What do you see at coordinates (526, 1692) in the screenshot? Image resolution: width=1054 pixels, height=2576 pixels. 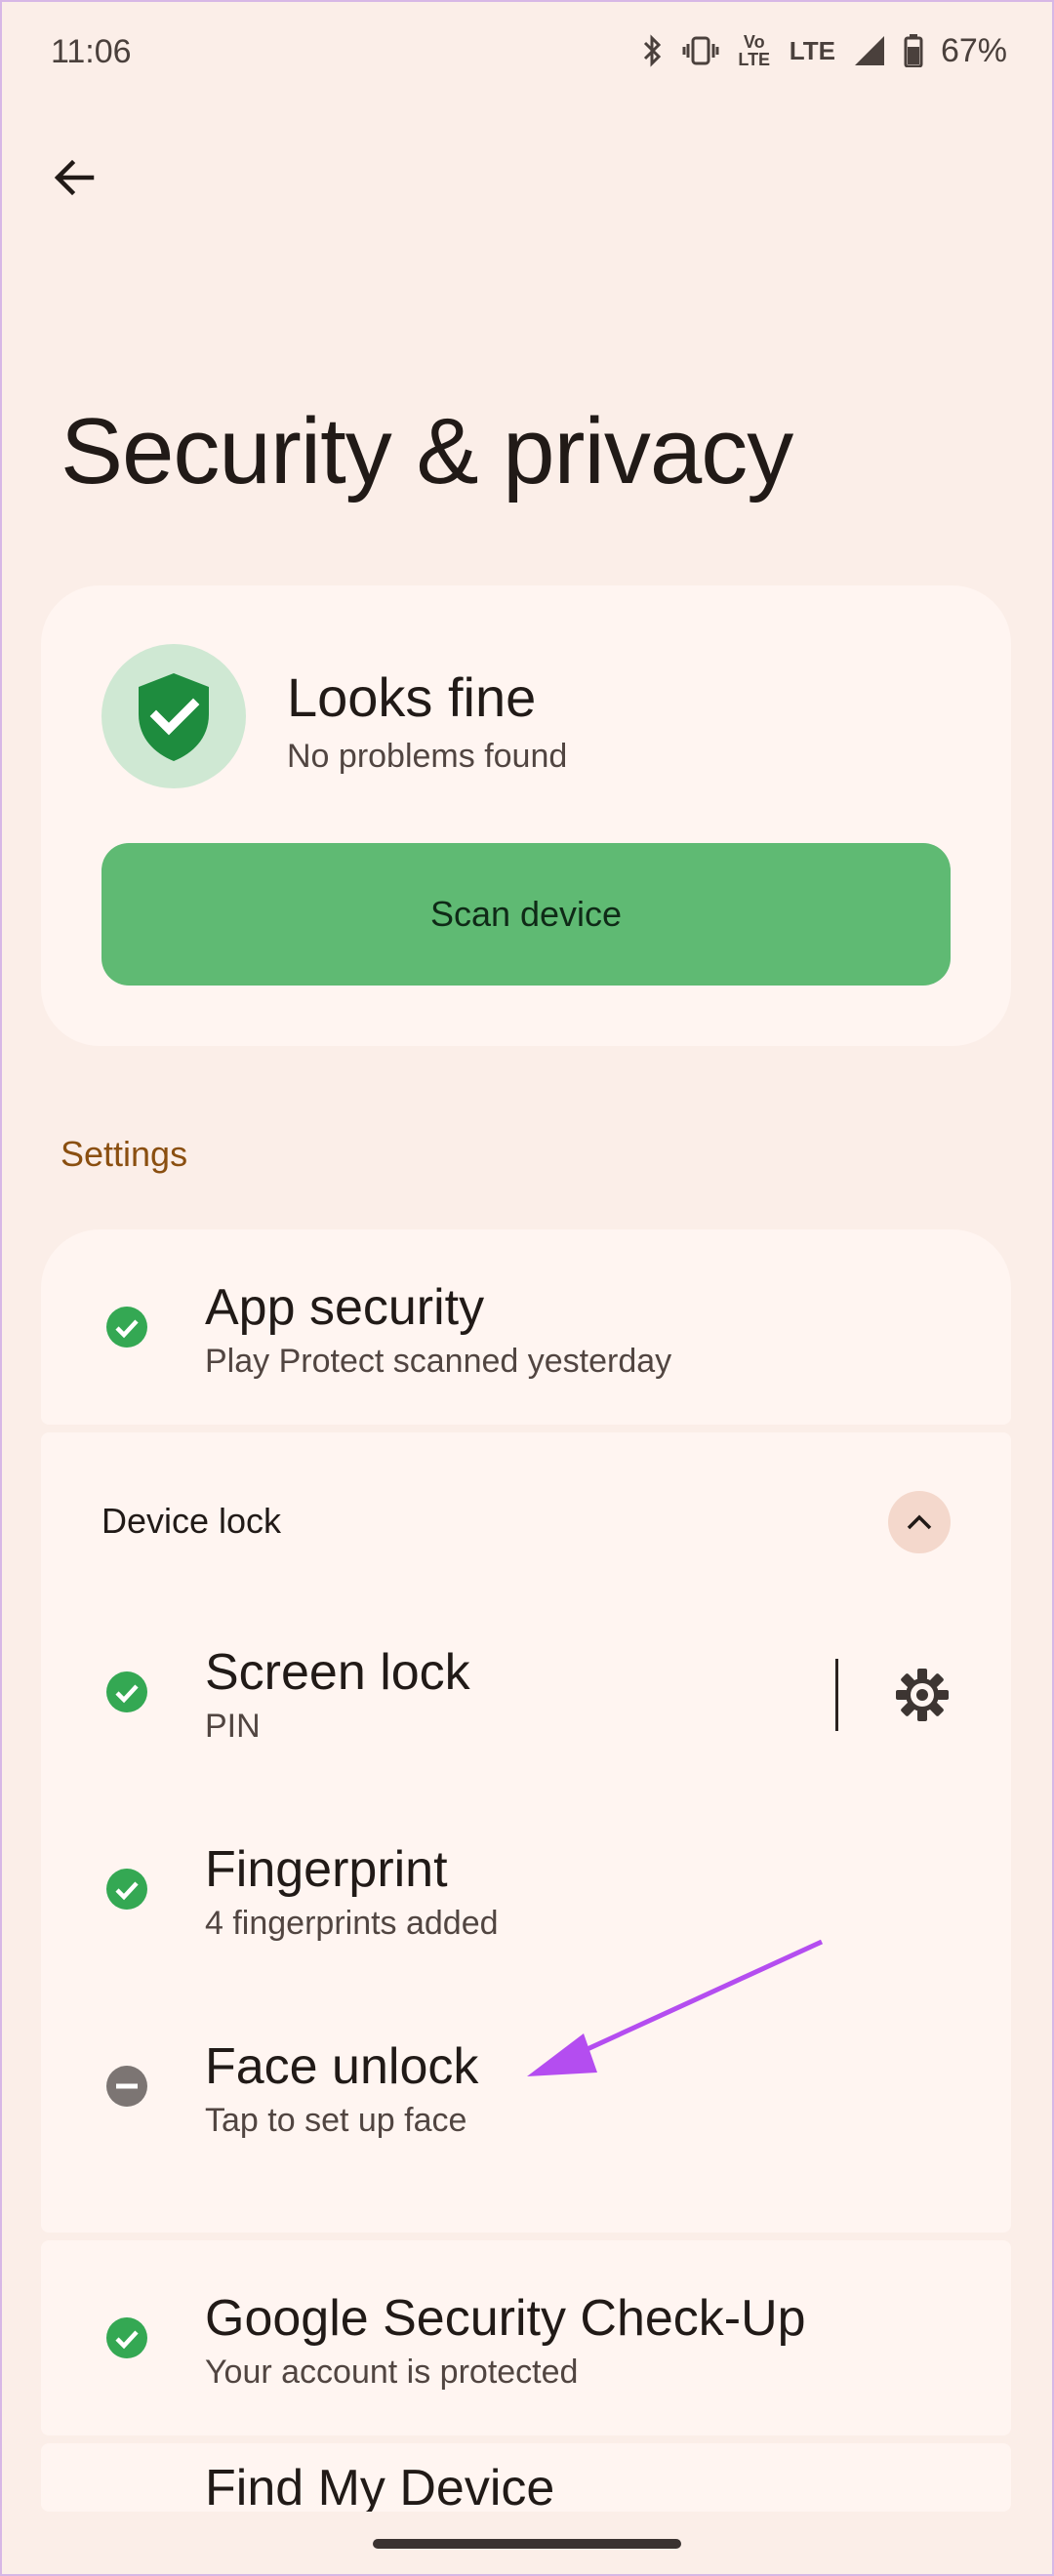 I see `screen-lock-row: Screen lock PIN` at bounding box center [526, 1692].